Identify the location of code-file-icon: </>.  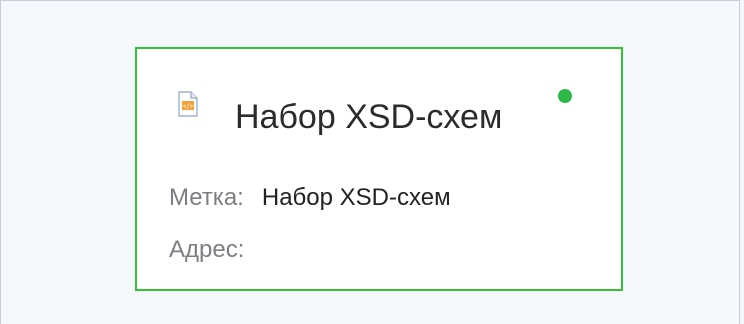
(188, 104).